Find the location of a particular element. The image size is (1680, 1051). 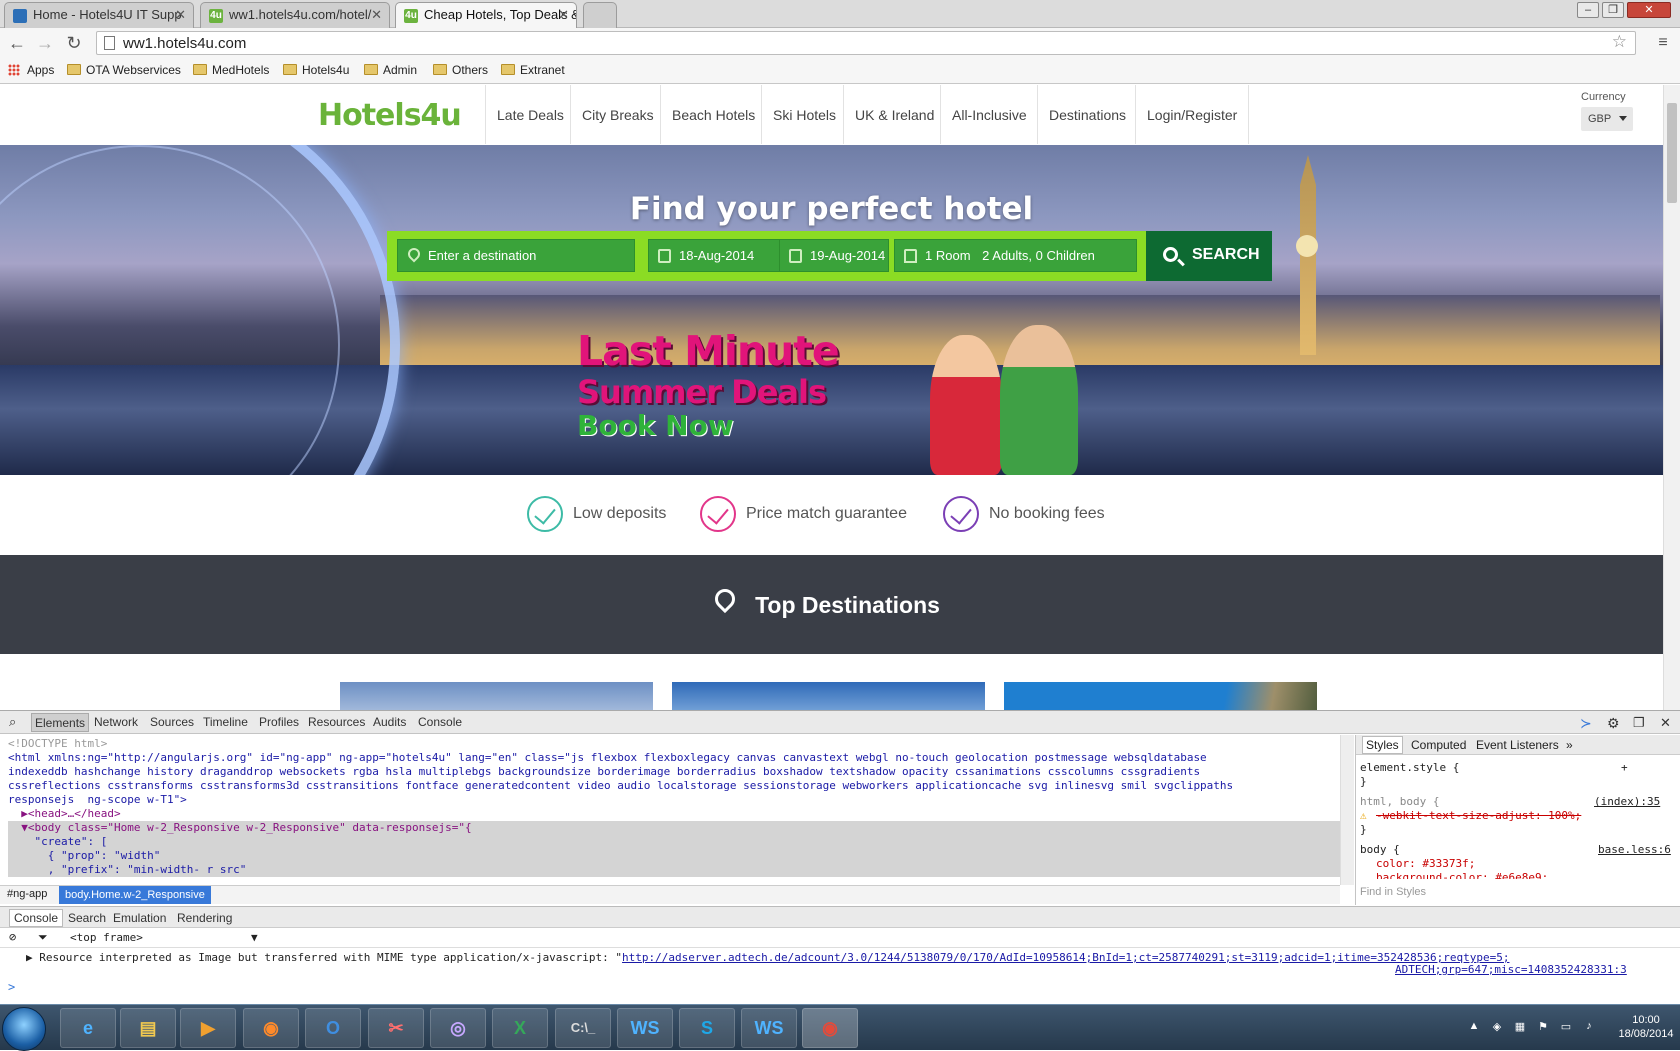

bookmark-folder: Extranet is located at coordinates (533, 70).